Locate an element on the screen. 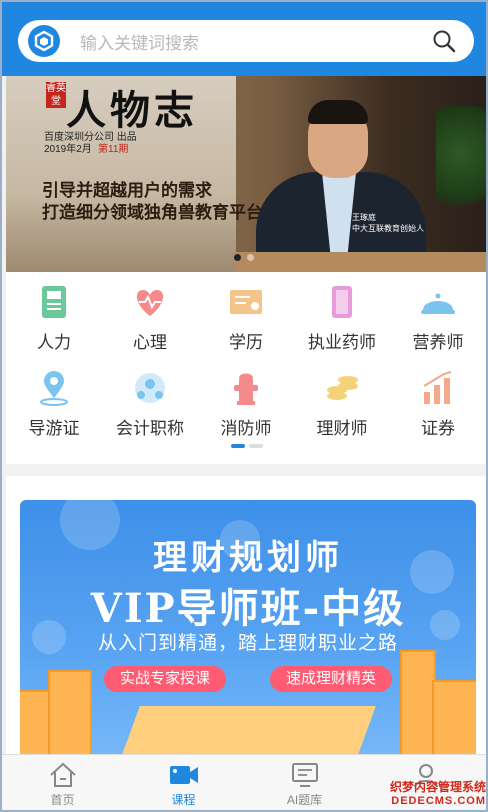 The height and width of the screenshot is (812, 488). search-input: 输入关键词搜索 is located at coordinates (252, 41).